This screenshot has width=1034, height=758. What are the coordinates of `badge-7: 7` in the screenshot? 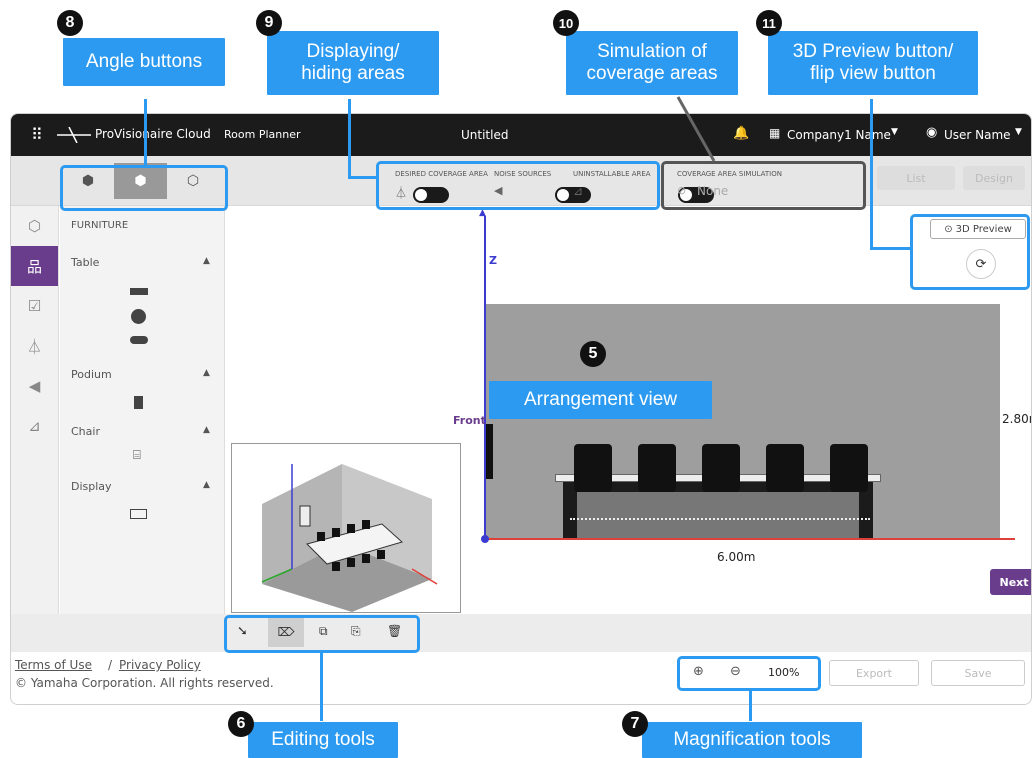 It's located at (635, 724).